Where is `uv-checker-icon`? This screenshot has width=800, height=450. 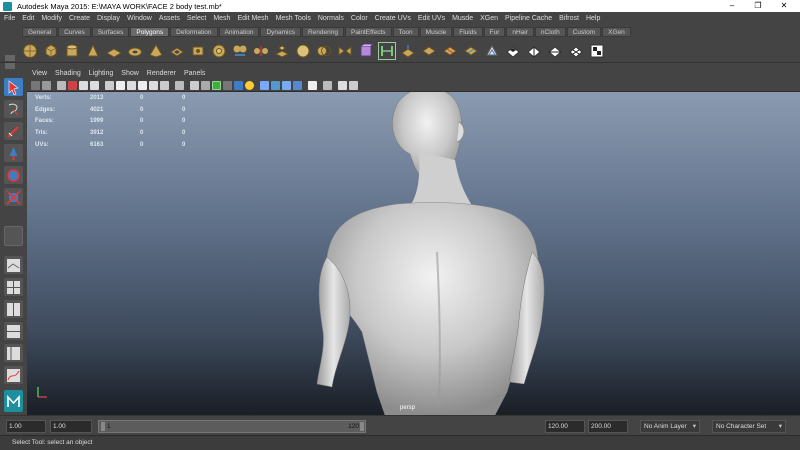 uv-checker-icon is located at coordinates (513, 51).